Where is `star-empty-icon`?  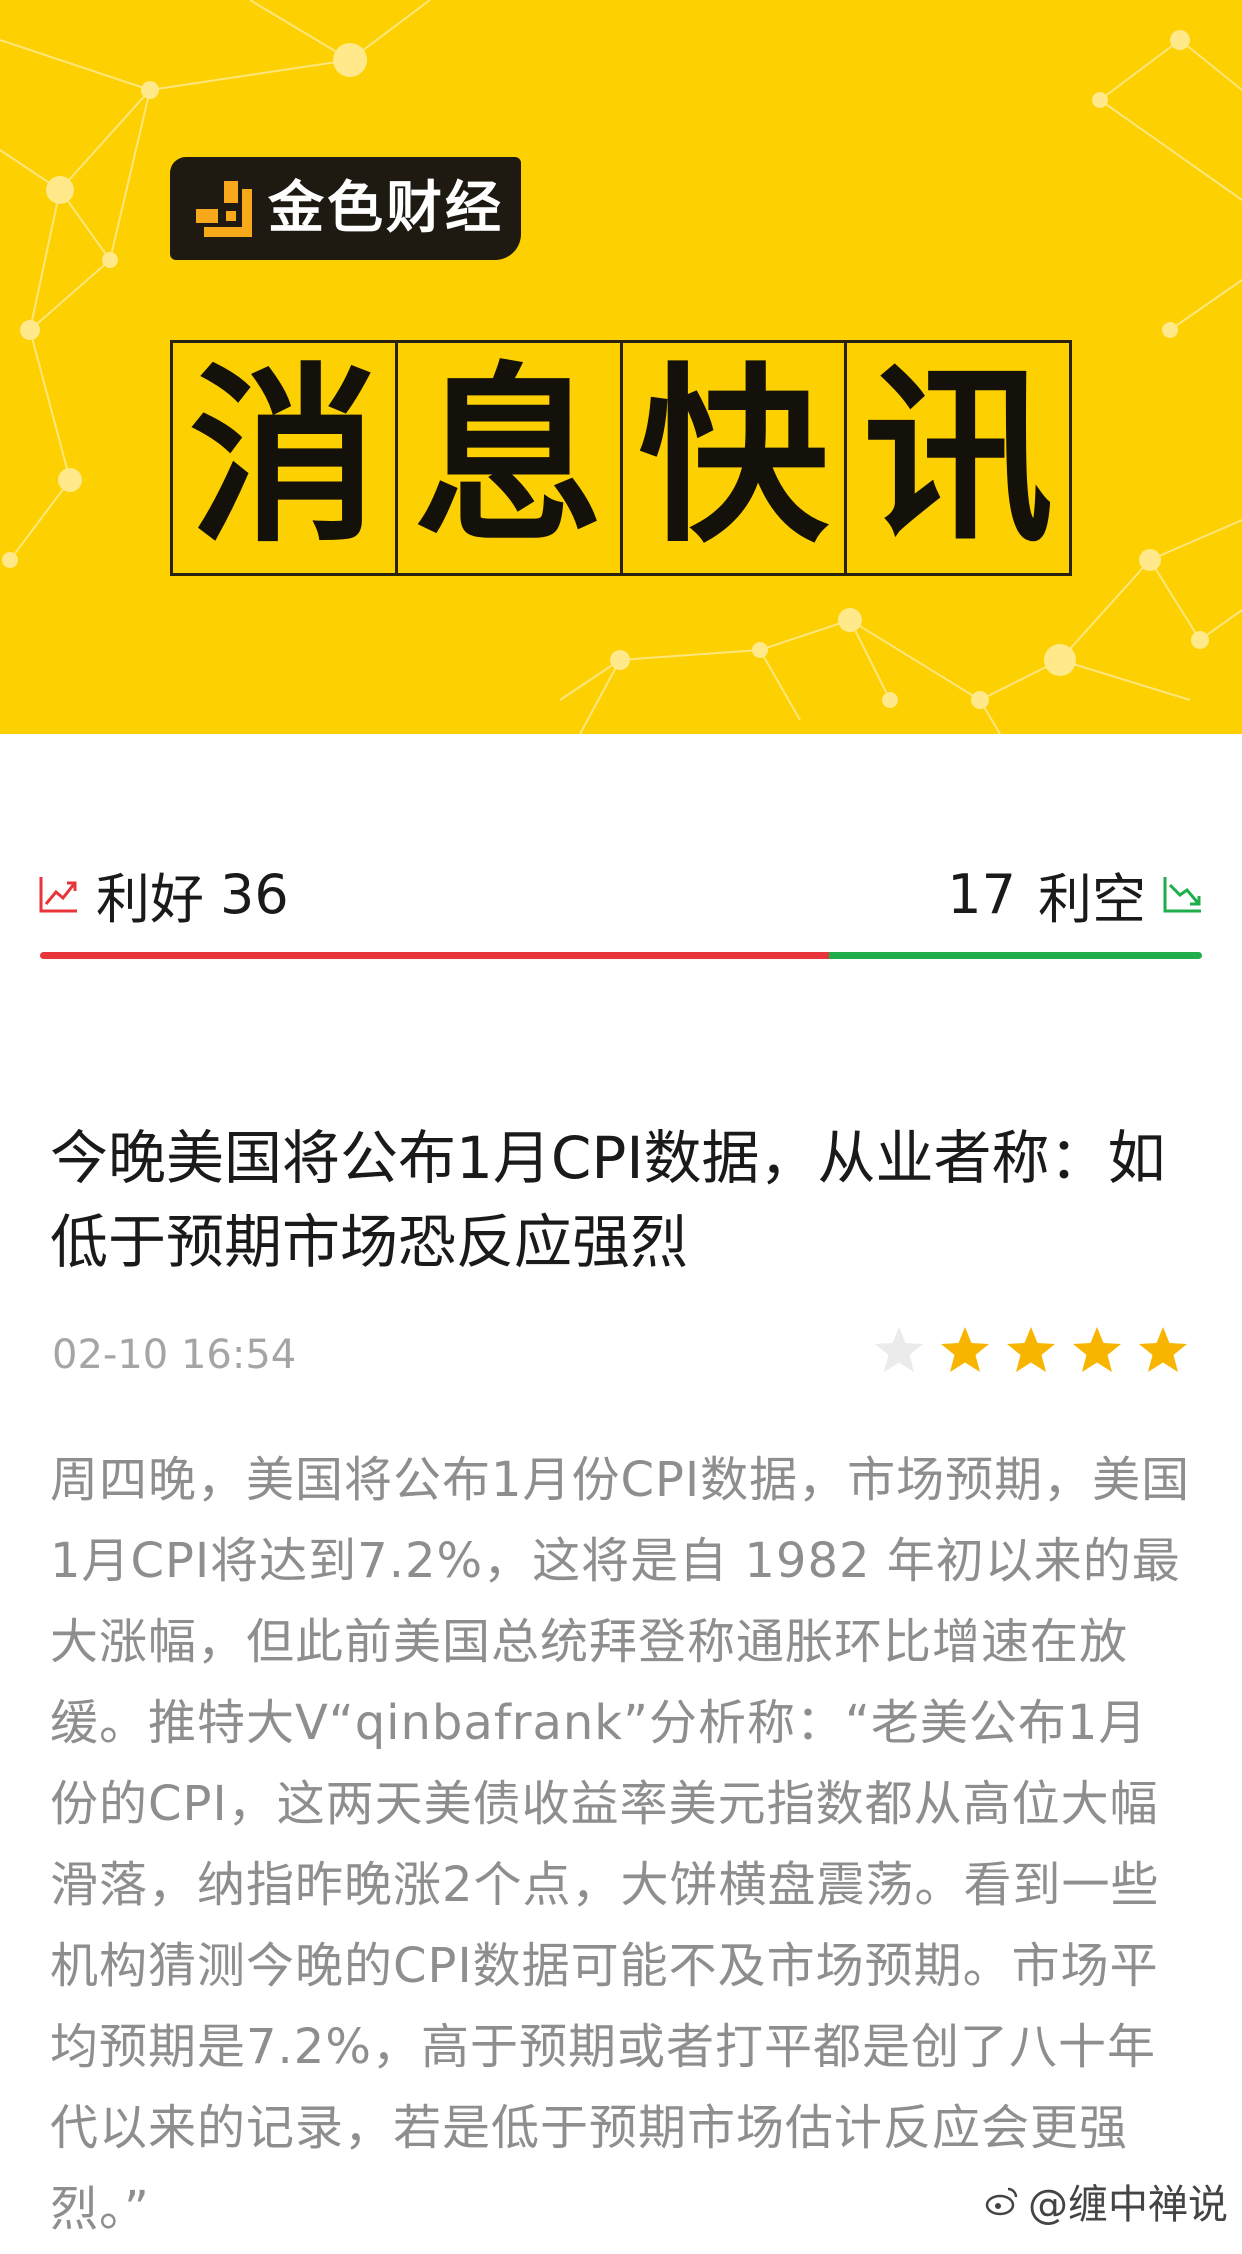 star-empty-icon is located at coordinates (899, 1349).